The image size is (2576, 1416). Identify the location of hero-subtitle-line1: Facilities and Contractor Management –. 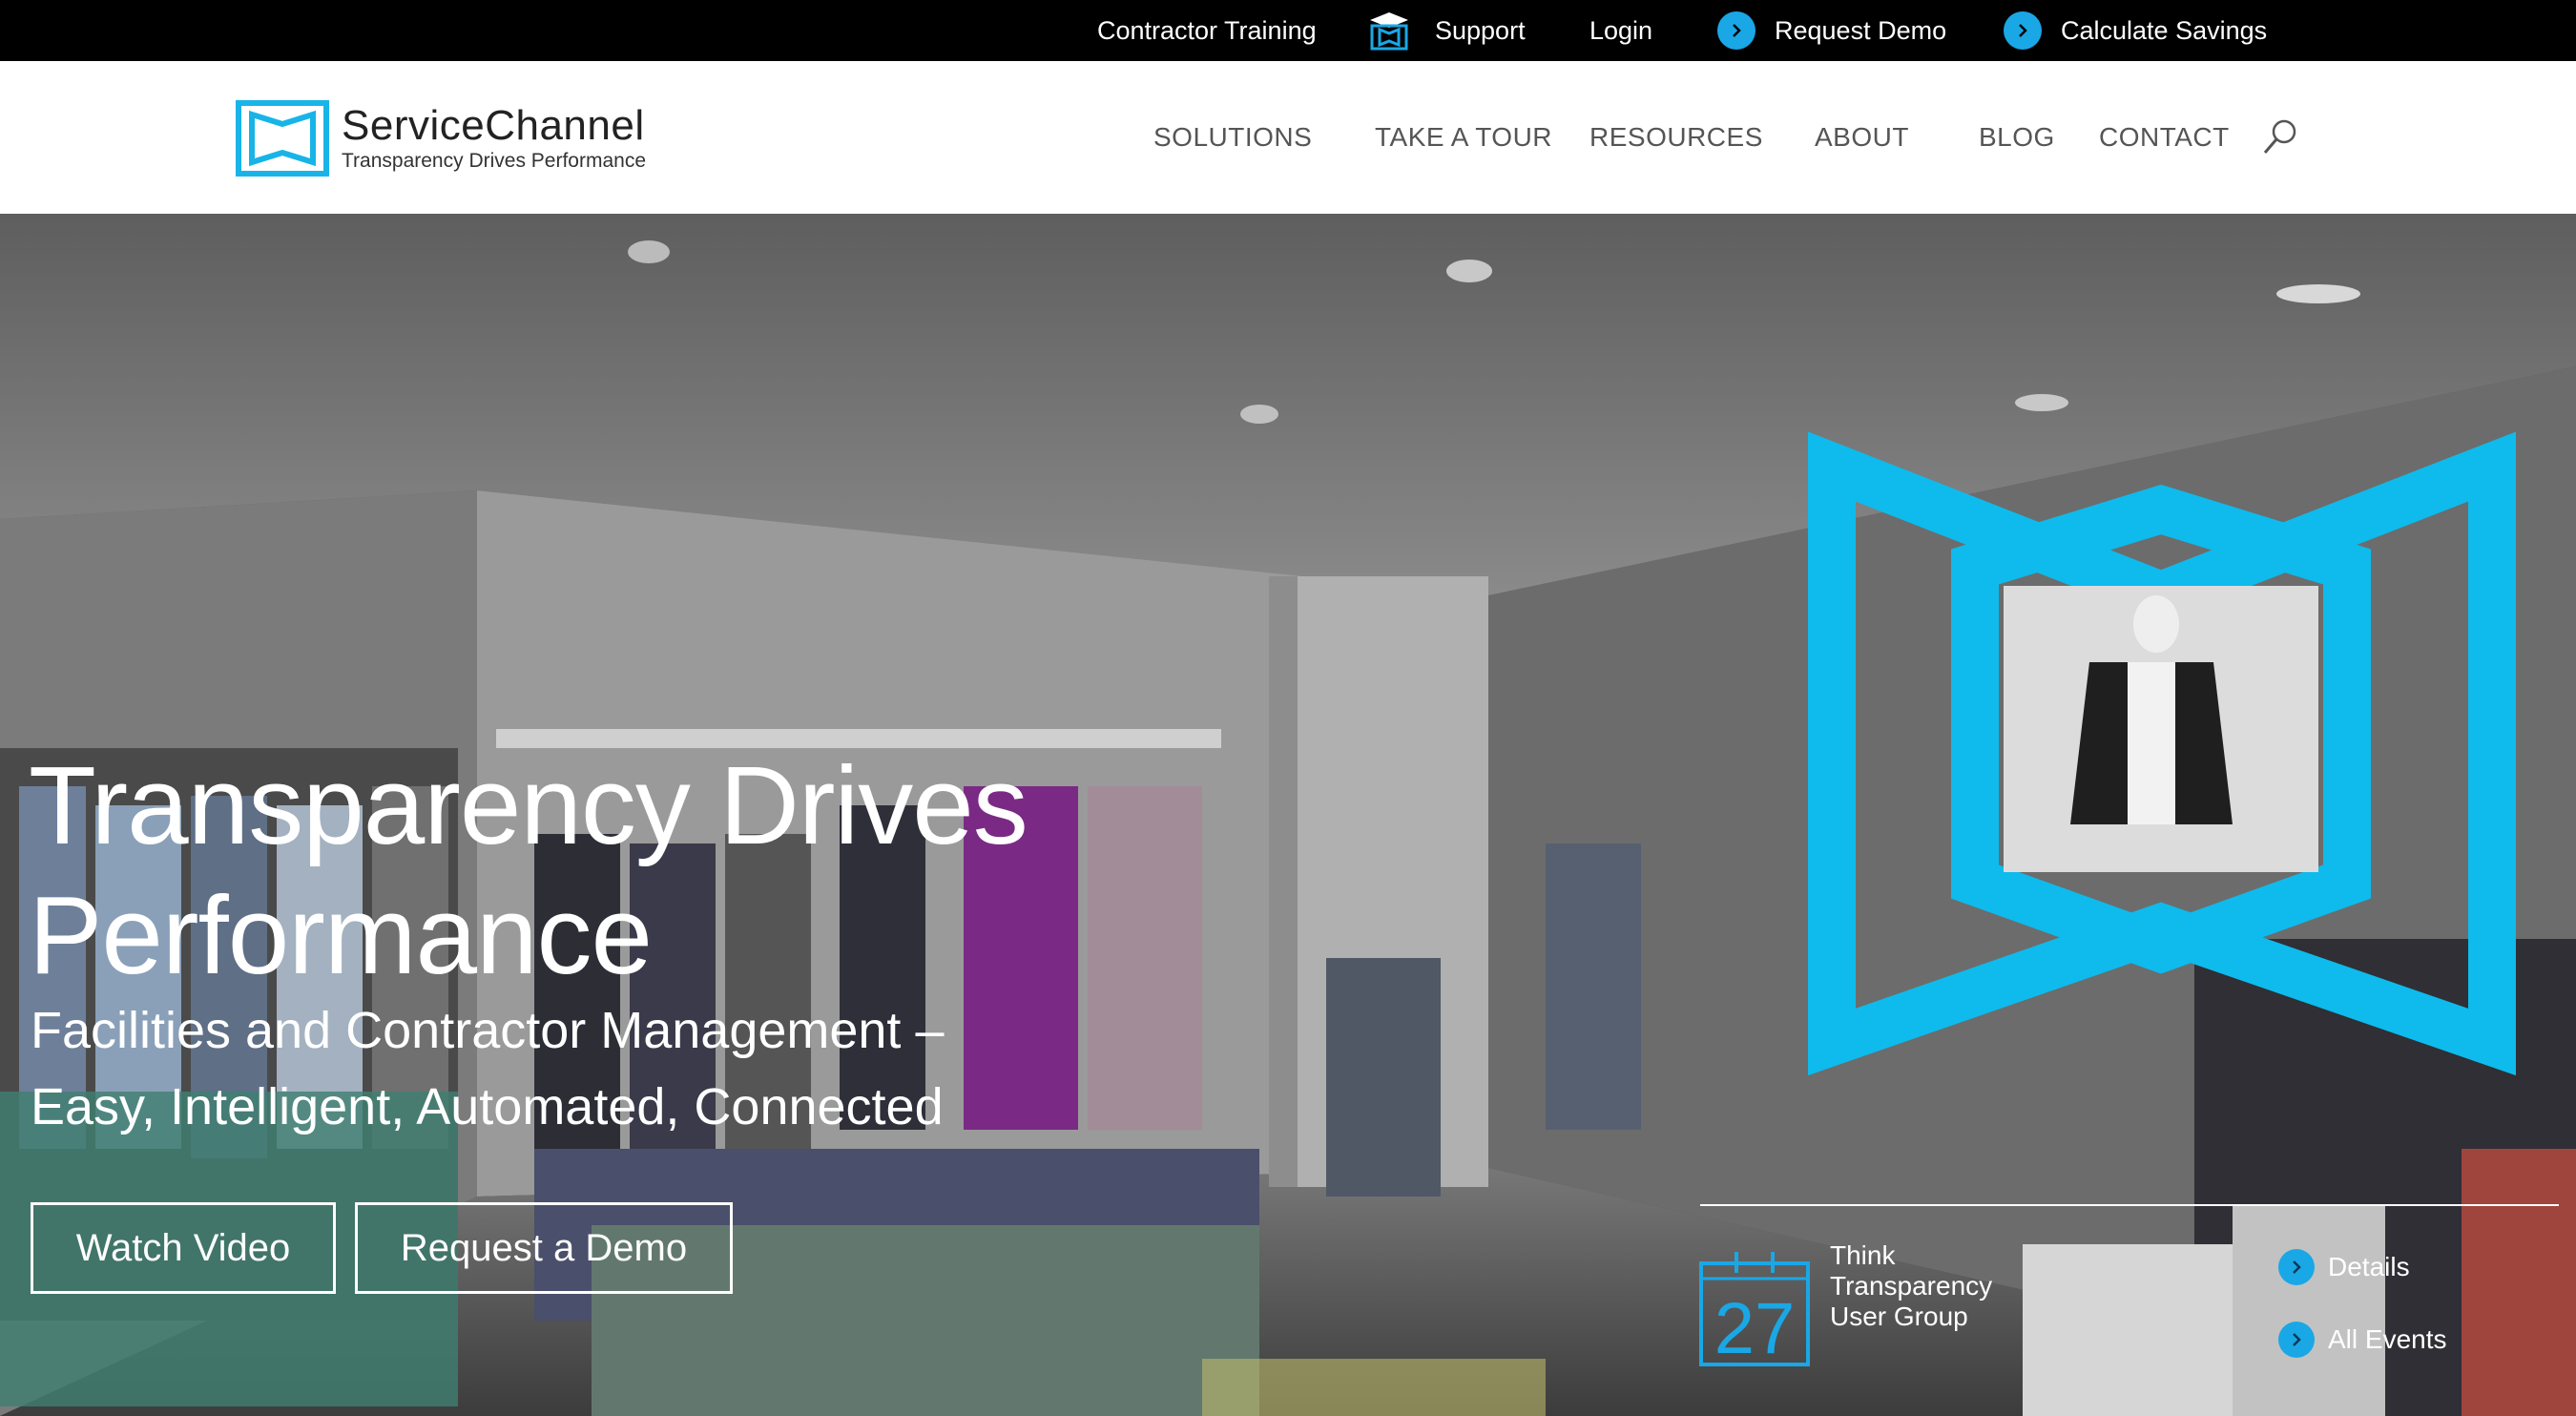
(488, 1030).